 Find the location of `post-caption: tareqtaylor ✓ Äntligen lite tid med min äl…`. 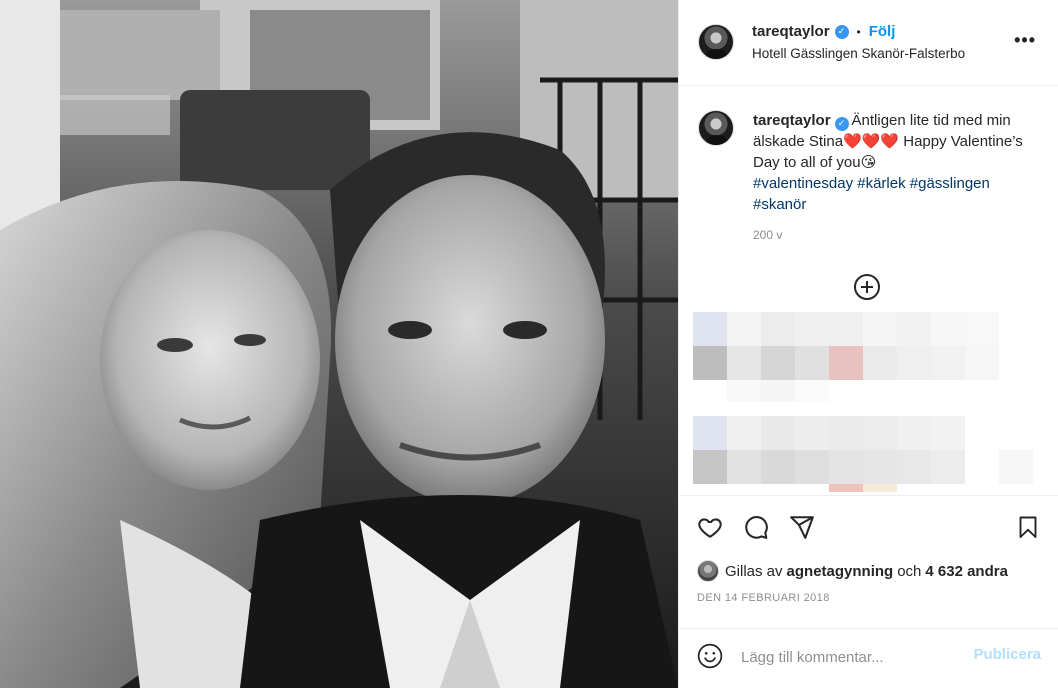

post-caption: tareqtaylor ✓ Äntligen lite tid med min äl… is located at coordinates (898, 162).